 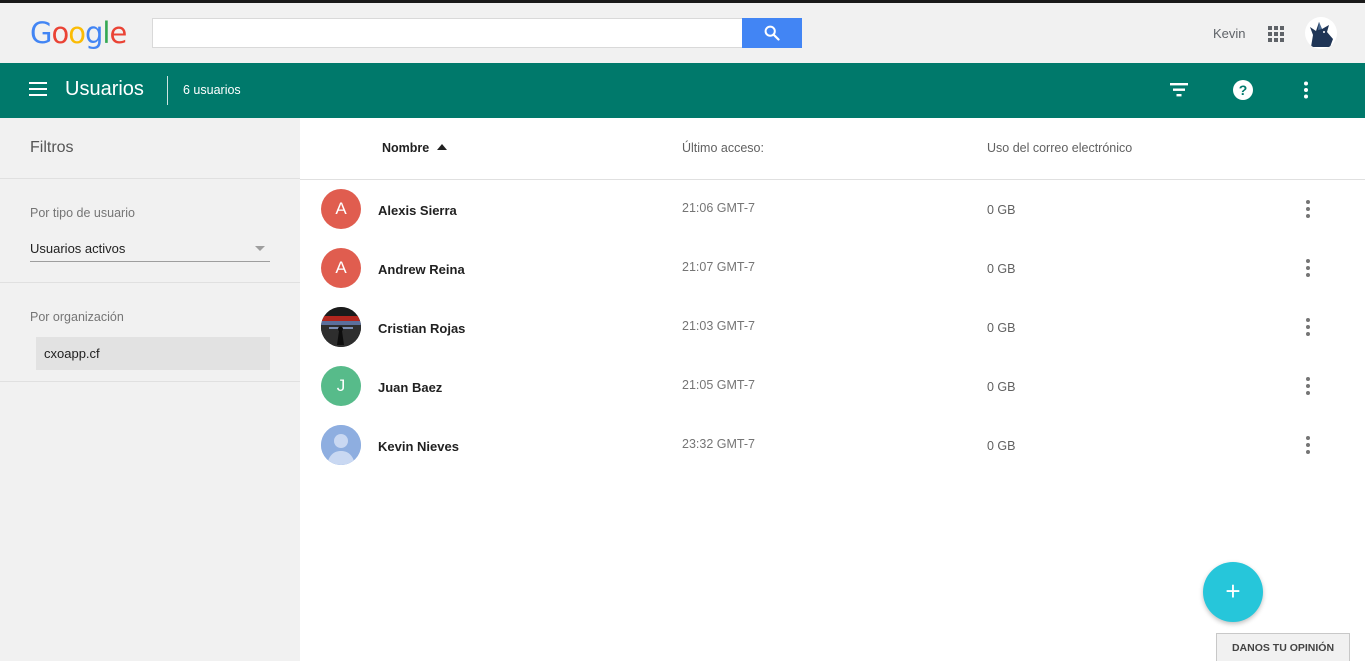 I want to click on add-user-button: +, so click(x=1233, y=592).